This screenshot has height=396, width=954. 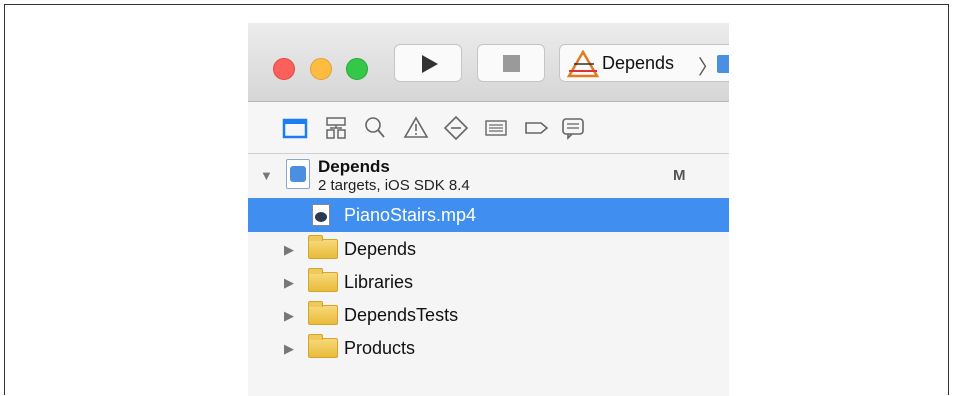 What do you see at coordinates (357, 69) in the screenshot?
I see `zoom-window-button` at bounding box center [357, 69].